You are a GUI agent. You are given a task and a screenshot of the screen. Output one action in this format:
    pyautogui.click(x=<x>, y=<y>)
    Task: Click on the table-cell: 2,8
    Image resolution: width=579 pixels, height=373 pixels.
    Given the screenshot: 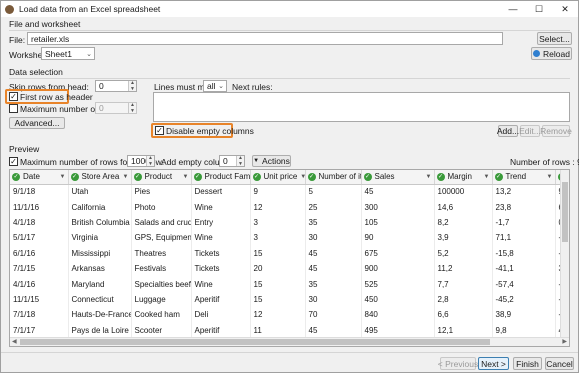 What is the action you would take?
    pyautogui.click(x=463, y=299)
    